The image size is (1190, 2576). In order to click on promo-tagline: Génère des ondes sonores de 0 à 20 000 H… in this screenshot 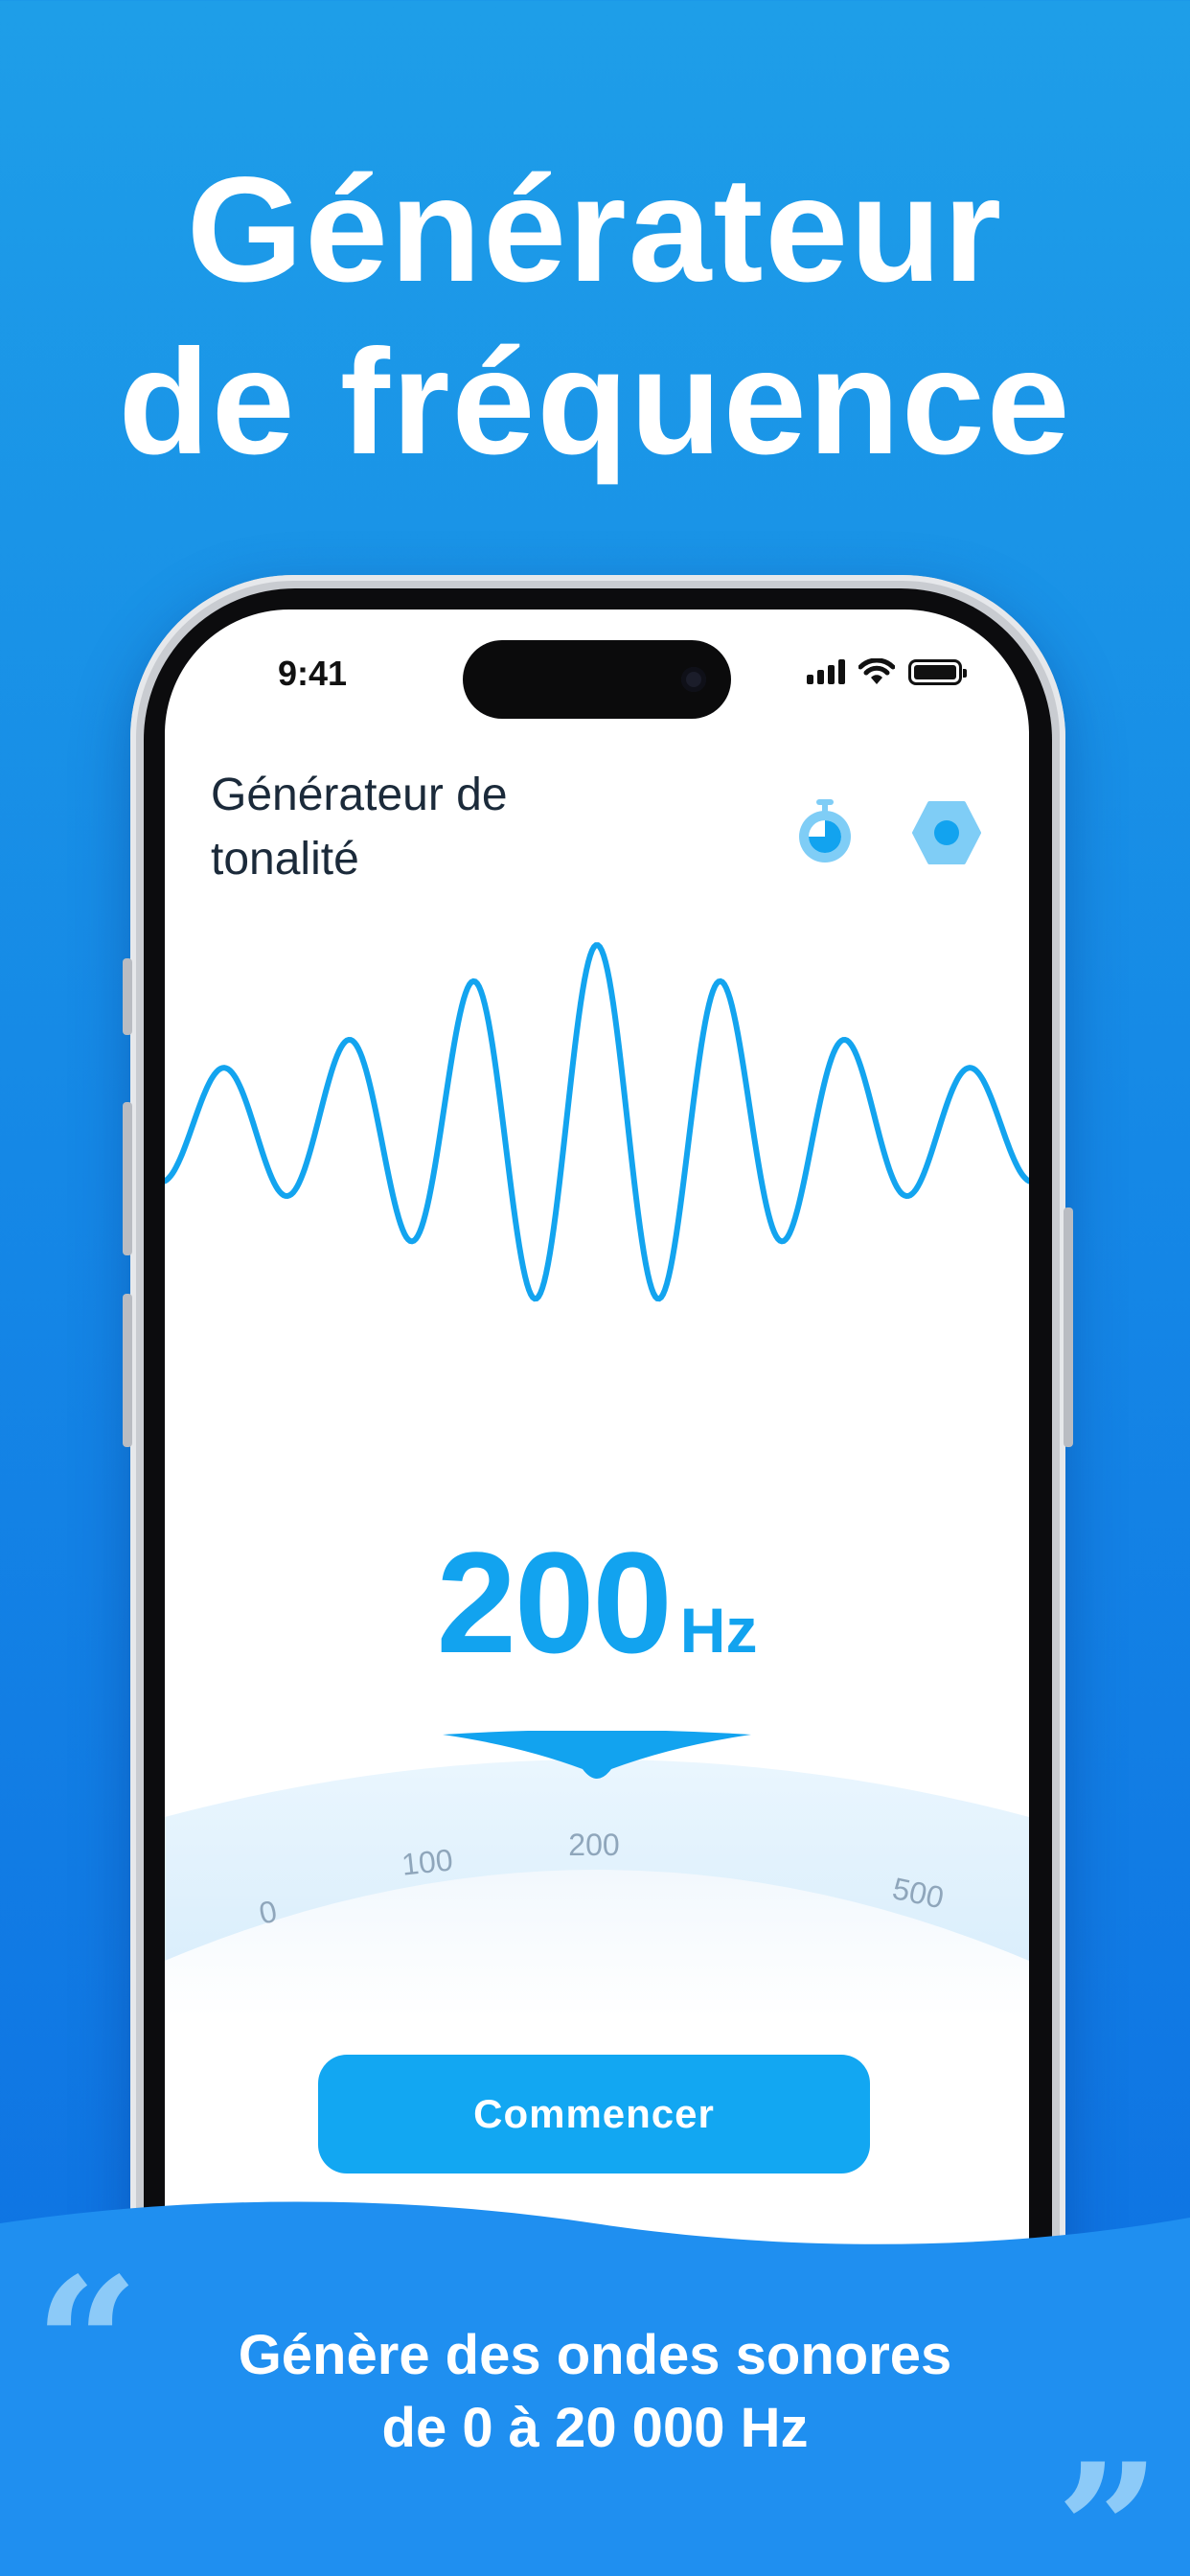, I will do `click(595, 2392)`.